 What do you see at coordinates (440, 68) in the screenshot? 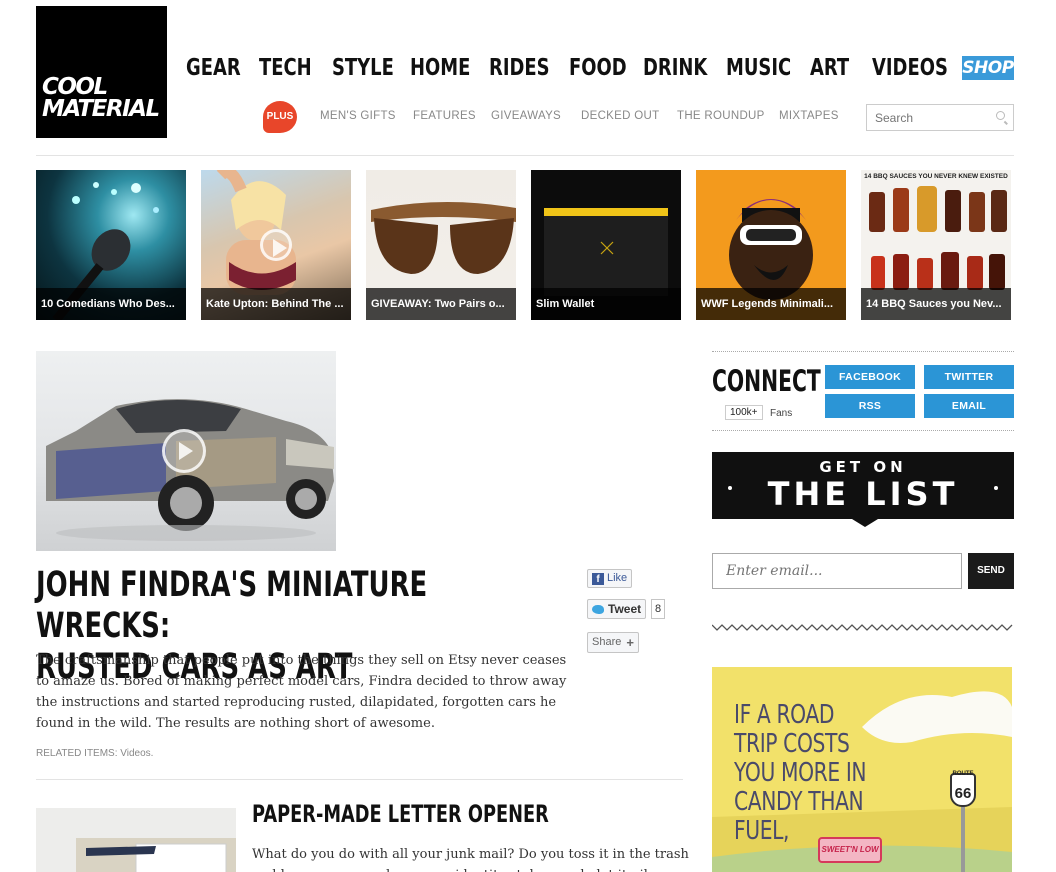
I see `nav-home: HOME` at bounding box center [440, 68].